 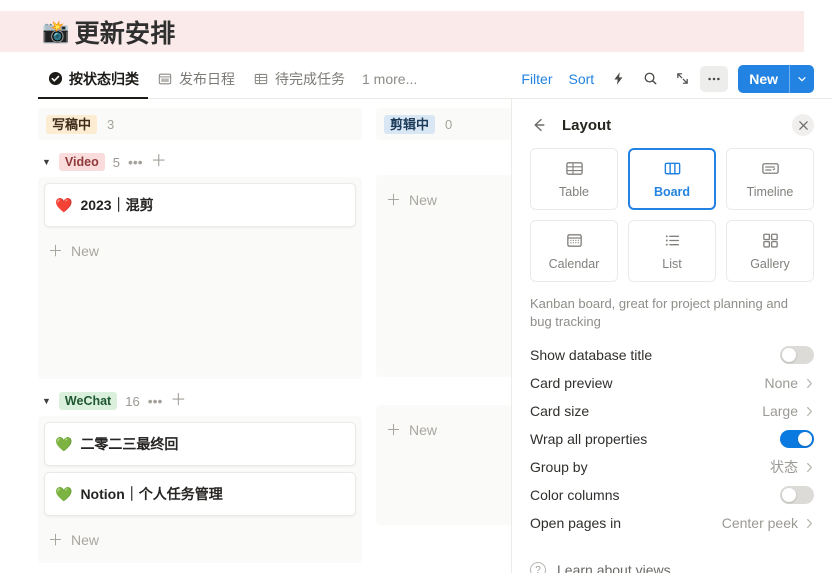 I want to click on setting-card-size: Card size Large, so click(x=672, y=411).